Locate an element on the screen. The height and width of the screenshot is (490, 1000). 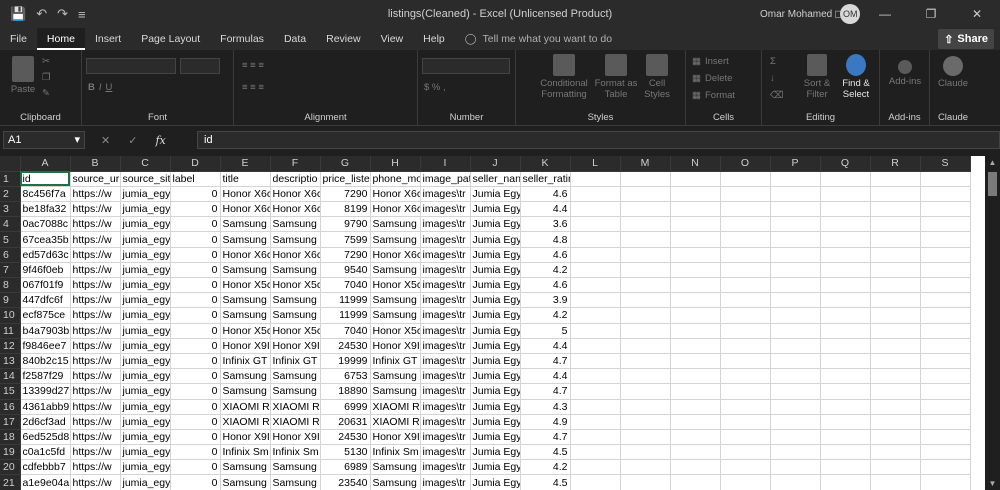
font-name-select is located at coordinates (131, 66).